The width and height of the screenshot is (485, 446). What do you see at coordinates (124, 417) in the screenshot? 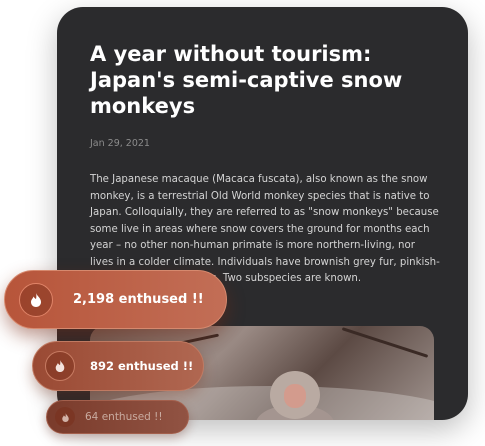
I see `reaction-label: 64 enthused !!` at bounding box center [124, 417].